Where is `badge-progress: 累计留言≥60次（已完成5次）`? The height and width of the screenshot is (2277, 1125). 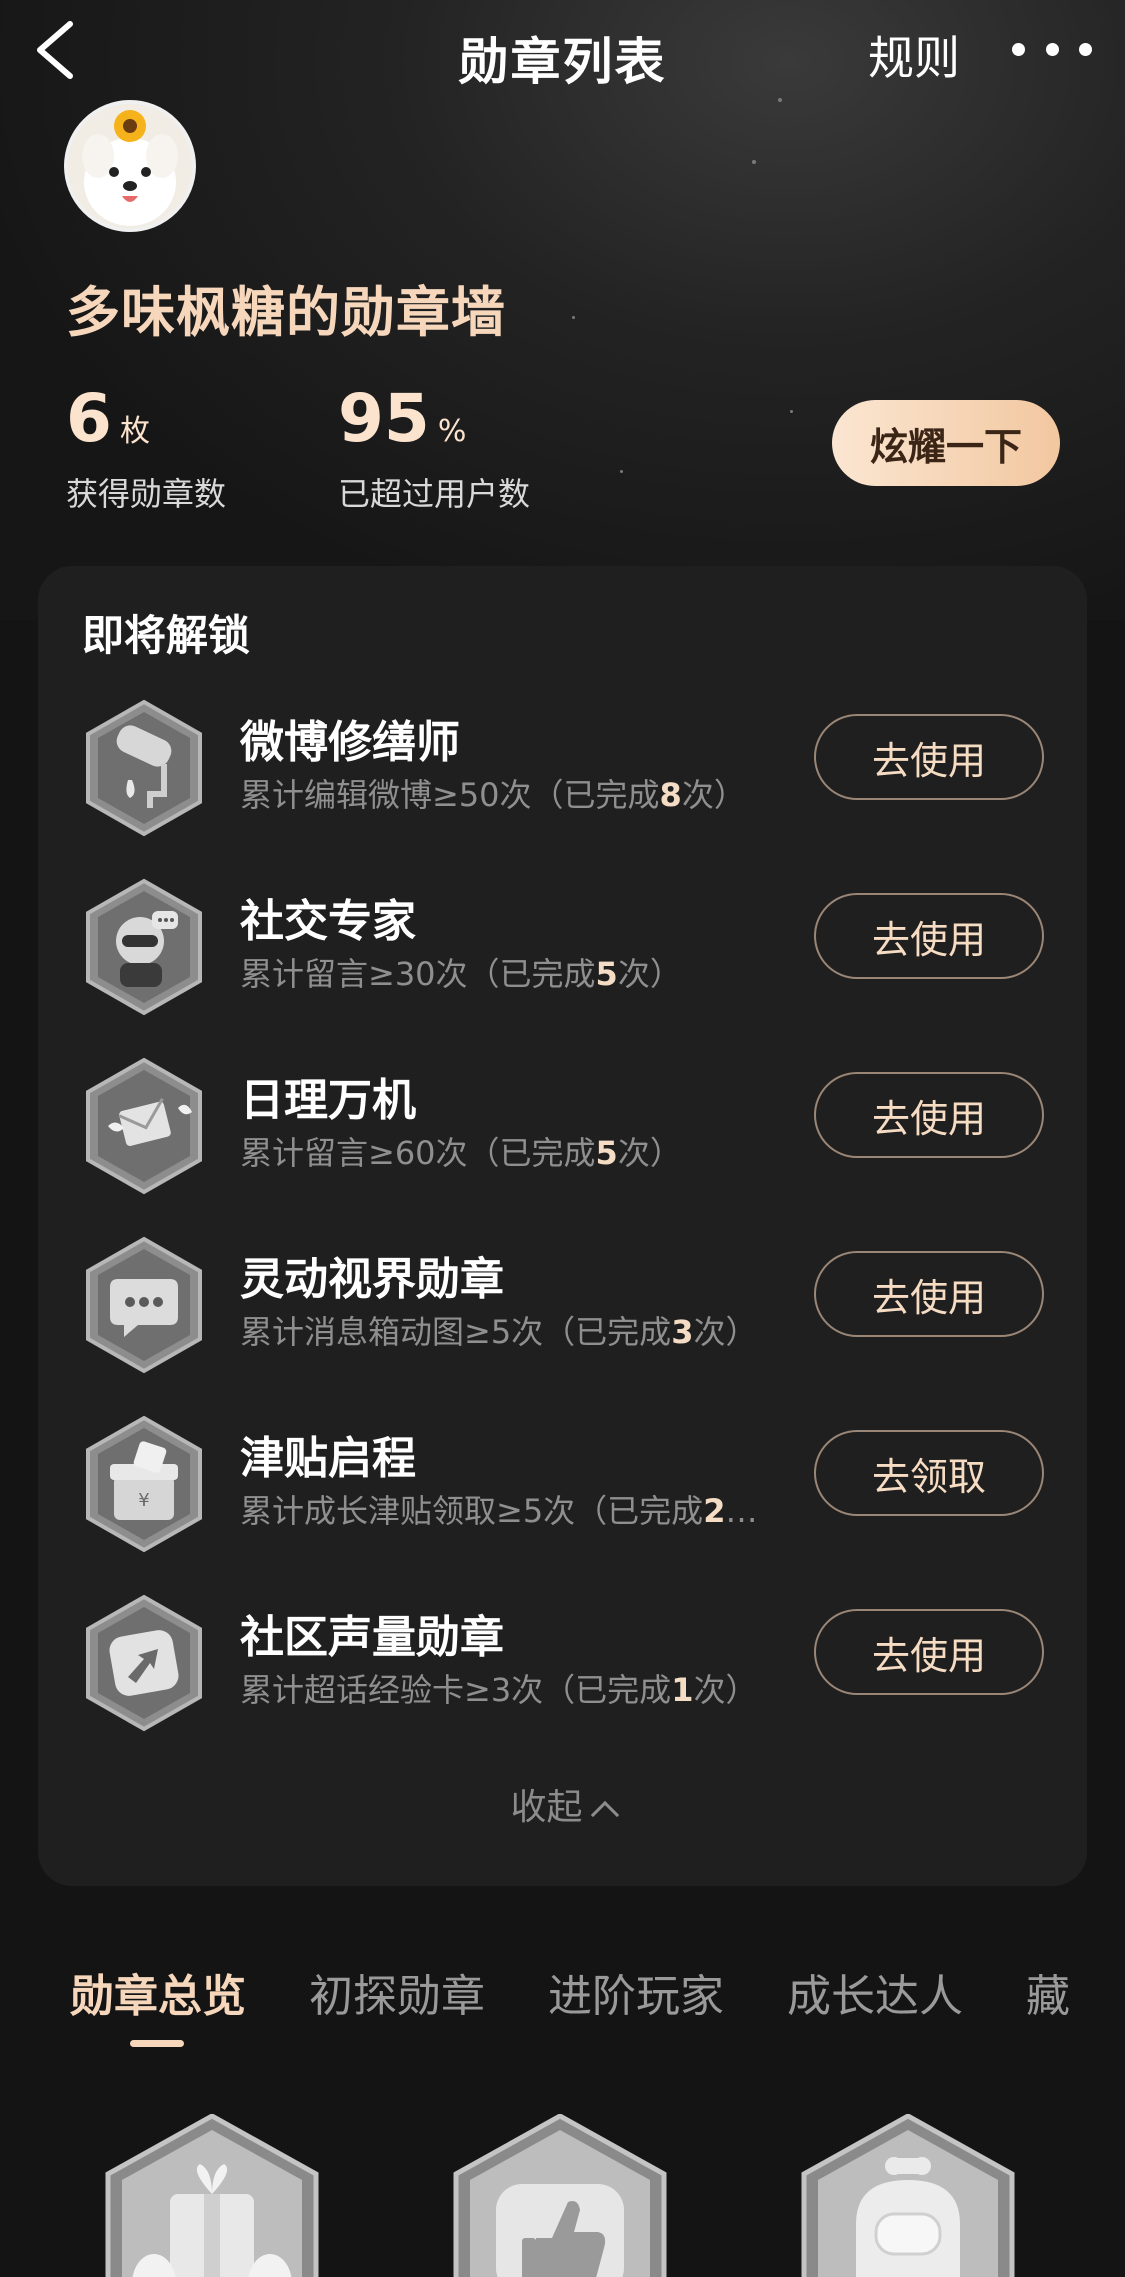 badge-progress: 累计留言≥60次（已完成5次） is located at coordinates (461, 1153).